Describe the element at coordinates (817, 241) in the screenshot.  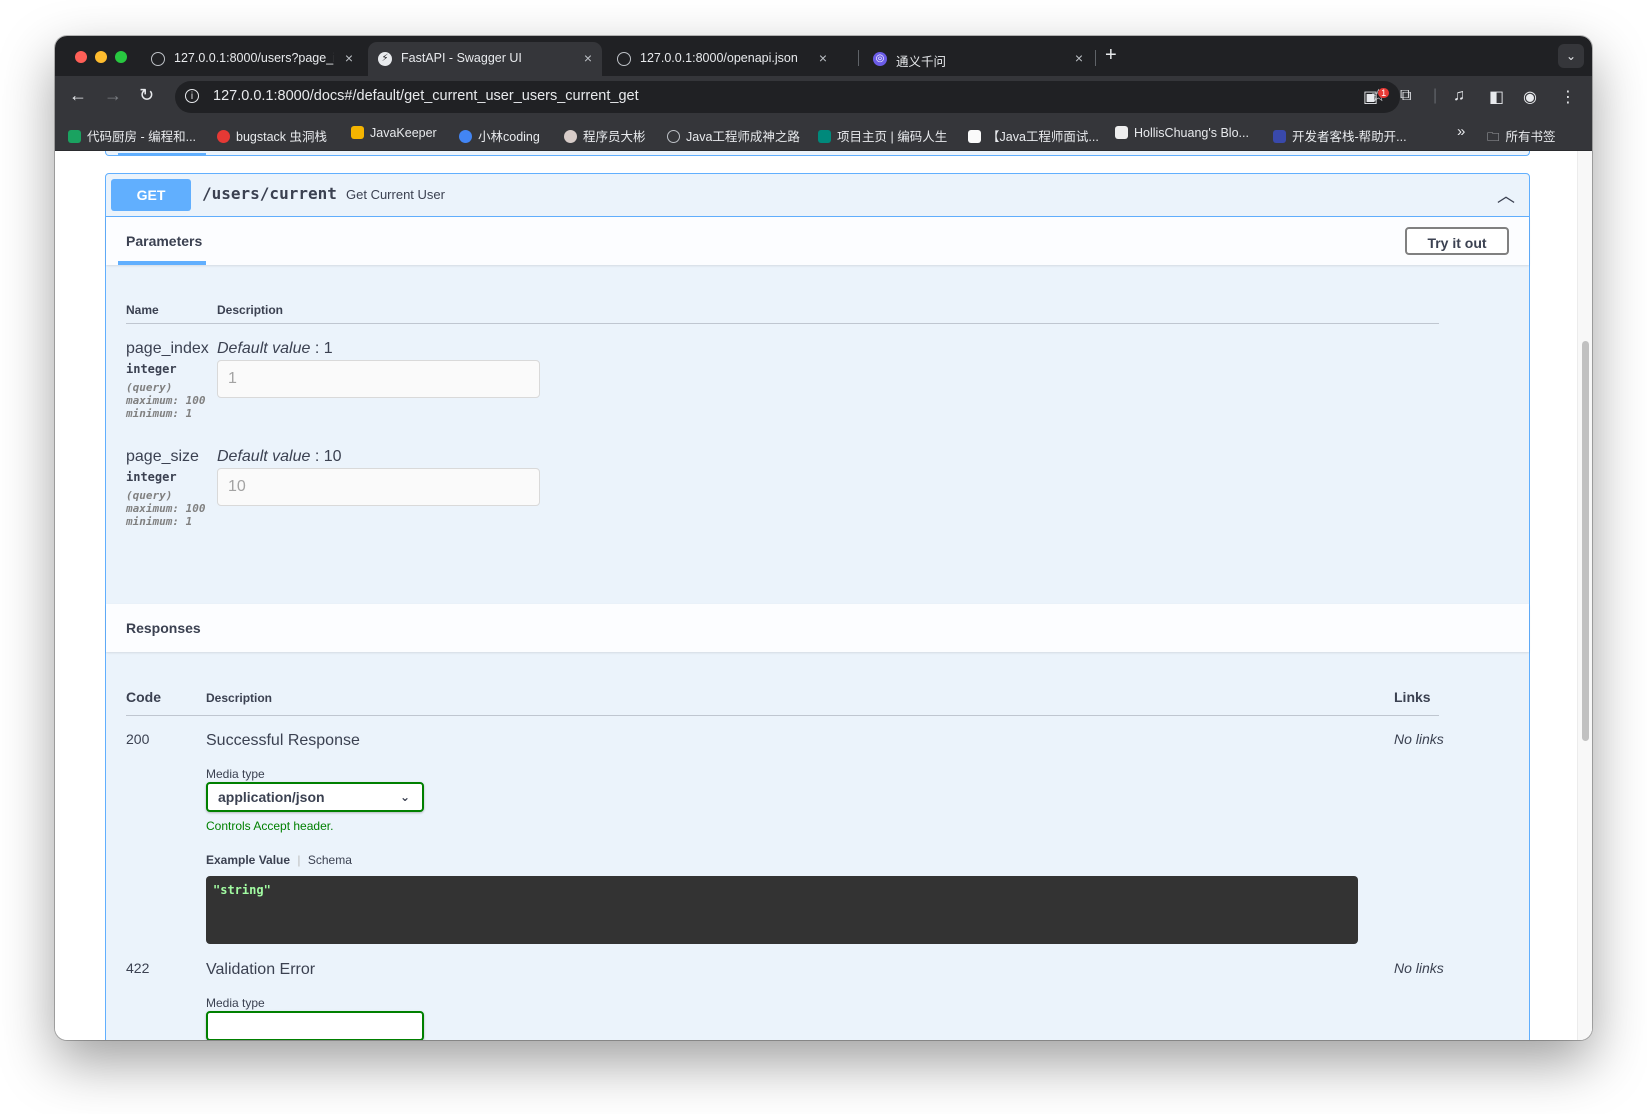
I see `parameters-header: Parameters Try it out` at that location.